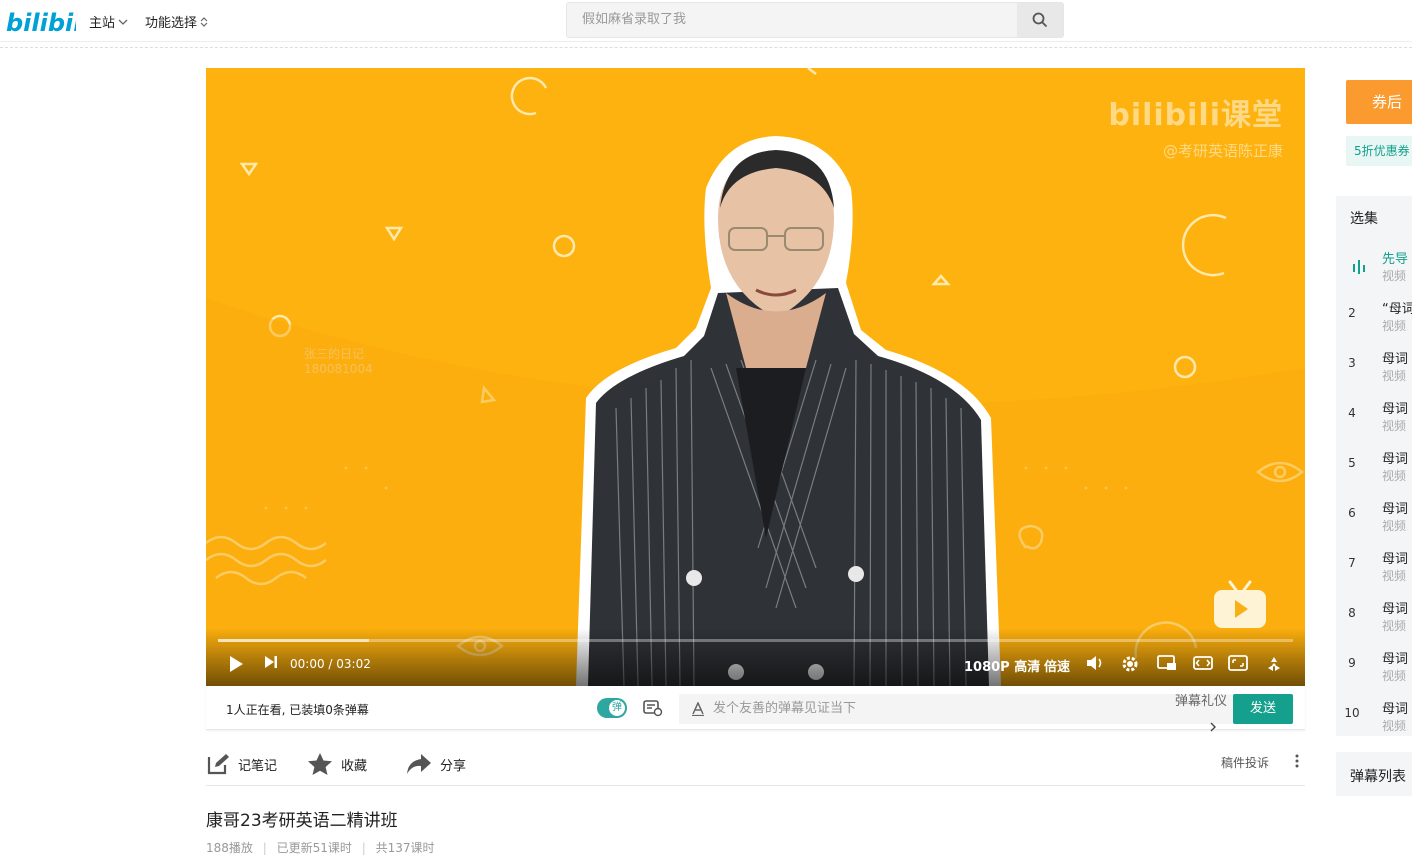 The width and height of the screenshot is (1412, 868). Describe the element at coordinates (1352, 663) in the screenshot. I see `episode-number: 9` at that location.